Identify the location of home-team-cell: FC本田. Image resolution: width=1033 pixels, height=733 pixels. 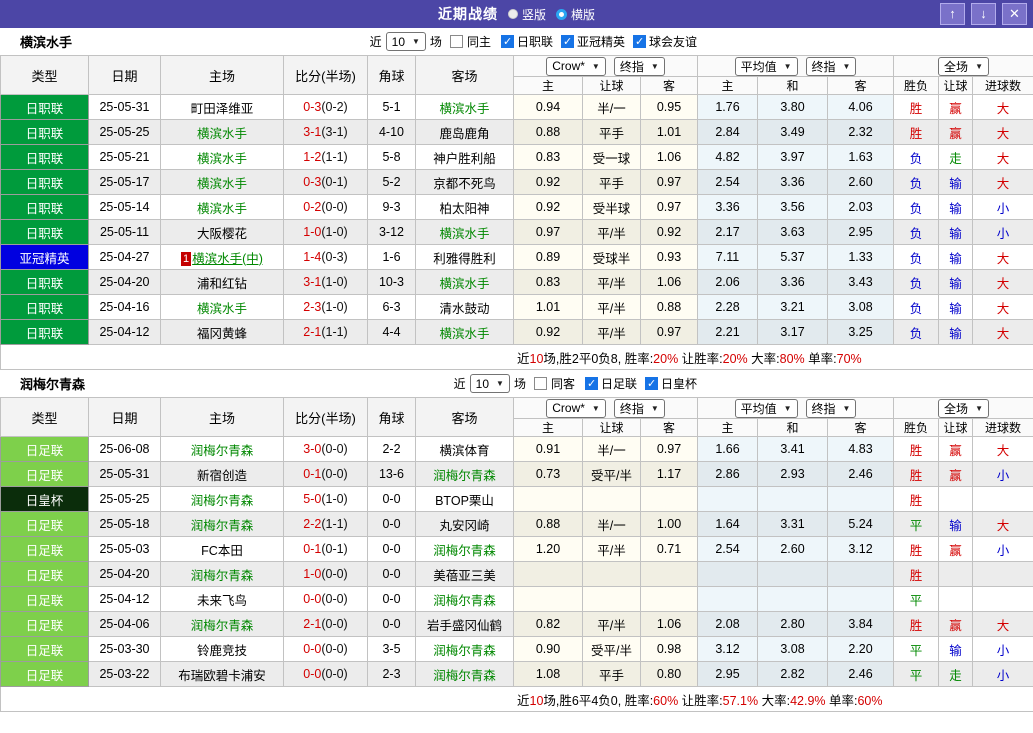
(222, 549).